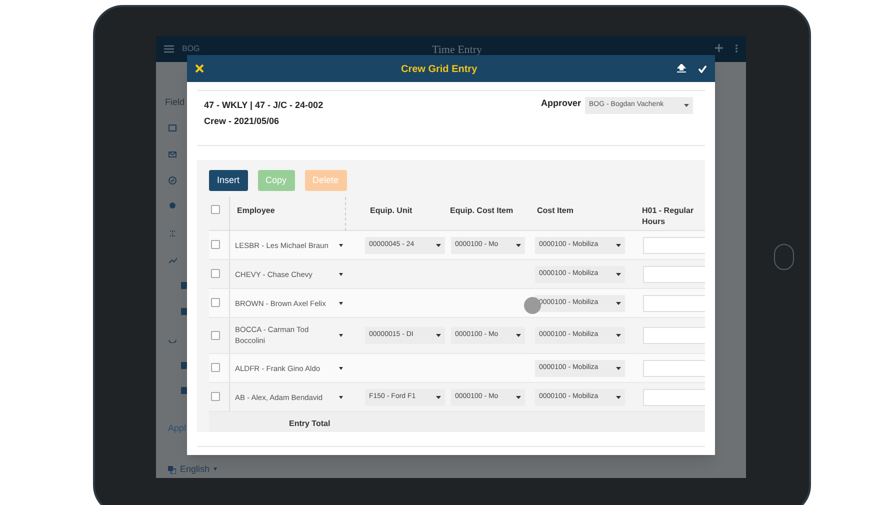 The height and width of the screenshot is (505, 896). I want to click on column-header: Equip. Unit, so click(391, 210).